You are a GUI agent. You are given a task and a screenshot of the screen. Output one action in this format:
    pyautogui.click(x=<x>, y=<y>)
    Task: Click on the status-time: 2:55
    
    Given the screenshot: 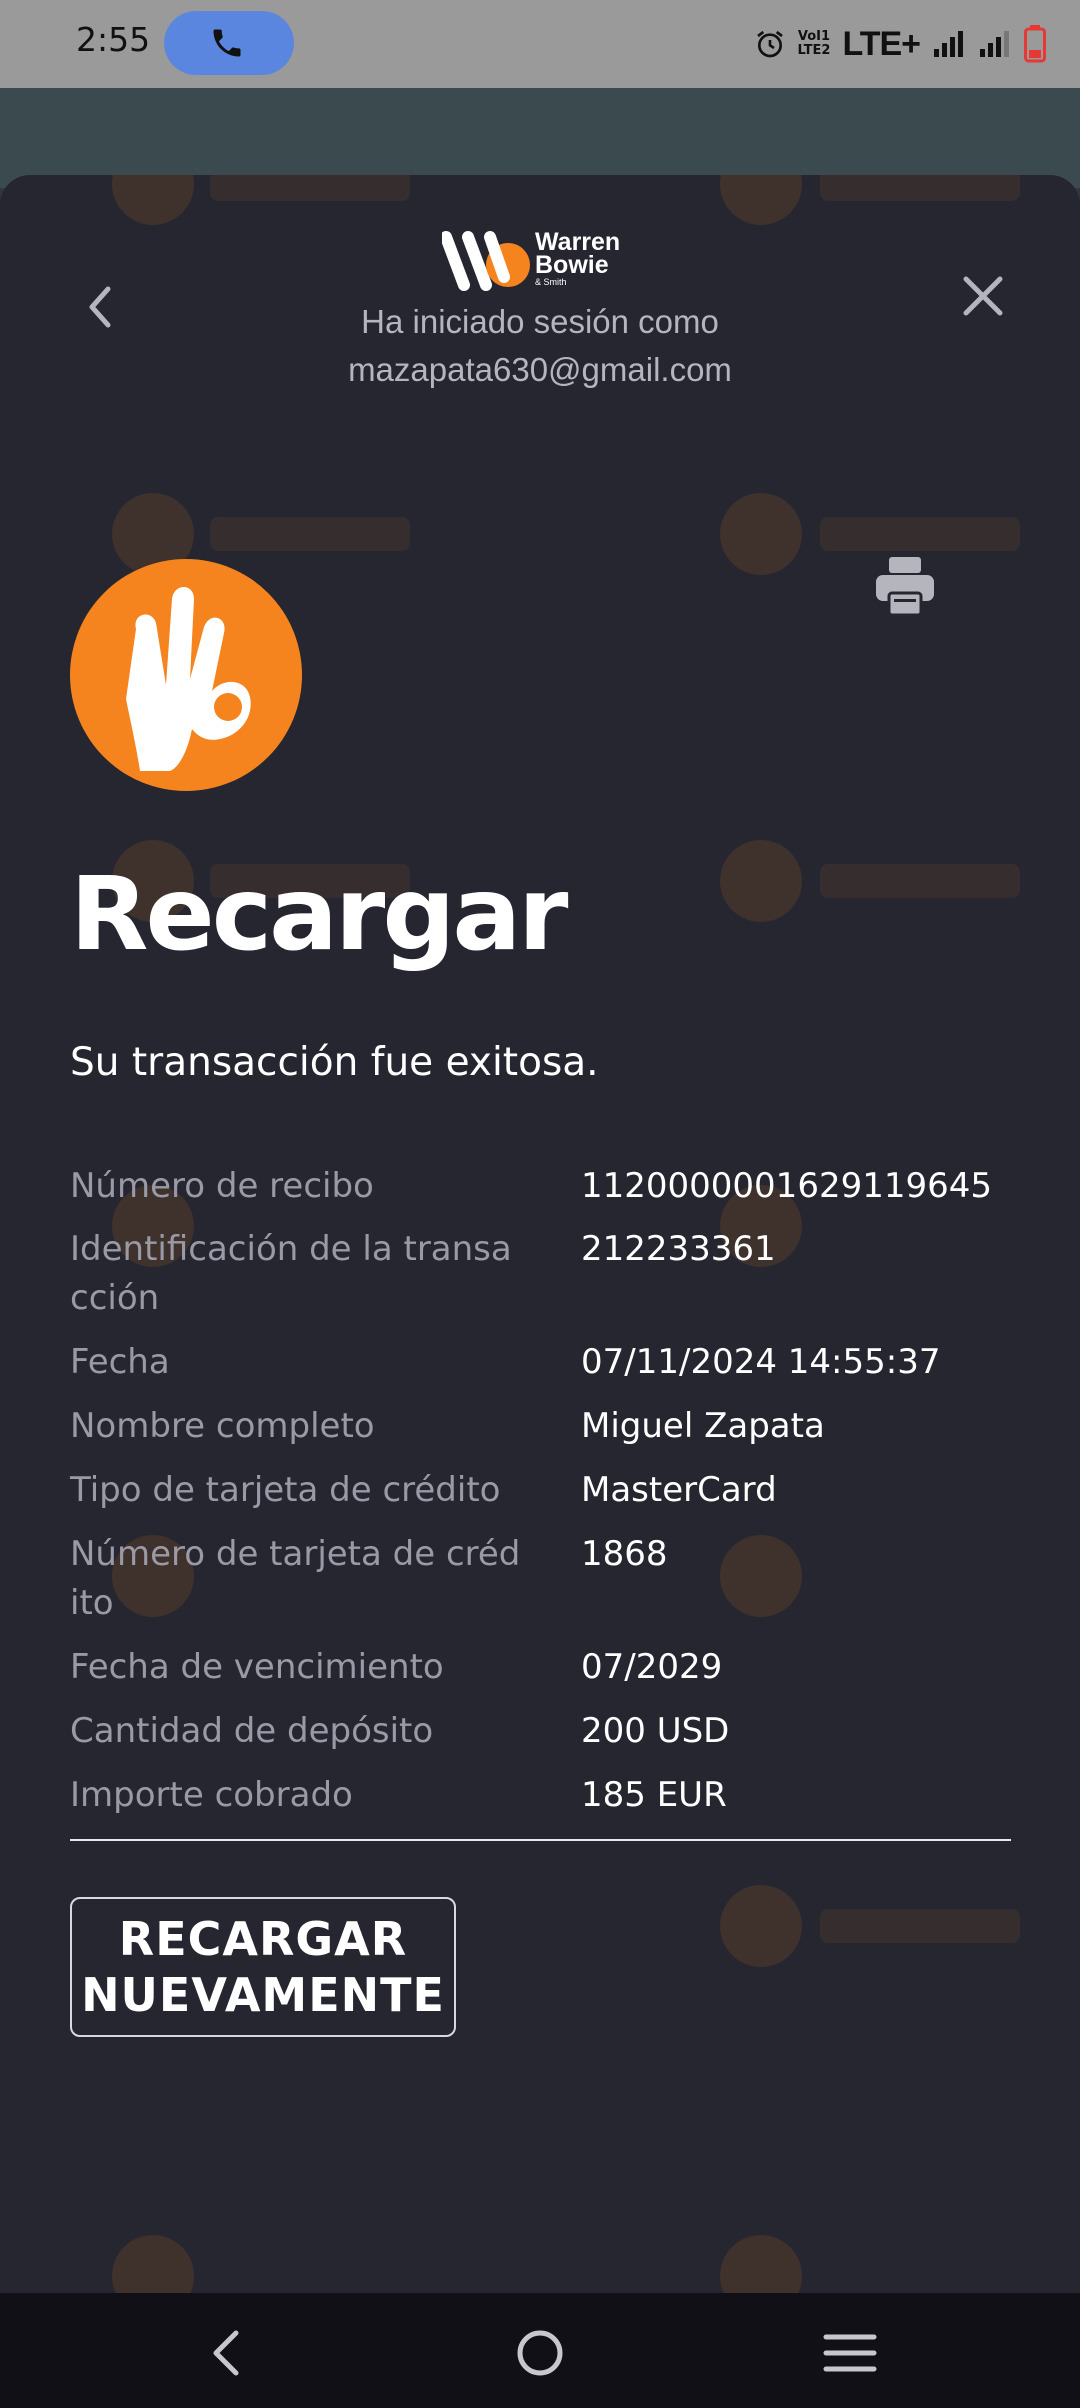 What is the action you would take?
    pyautogui.click(x=113, y=39)
    